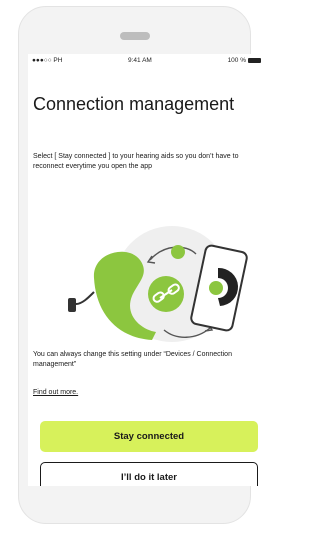 Image resolution: width=320 pixels, height=536 pixels. I want to click on page-title: Connection management, so click(134, 104).